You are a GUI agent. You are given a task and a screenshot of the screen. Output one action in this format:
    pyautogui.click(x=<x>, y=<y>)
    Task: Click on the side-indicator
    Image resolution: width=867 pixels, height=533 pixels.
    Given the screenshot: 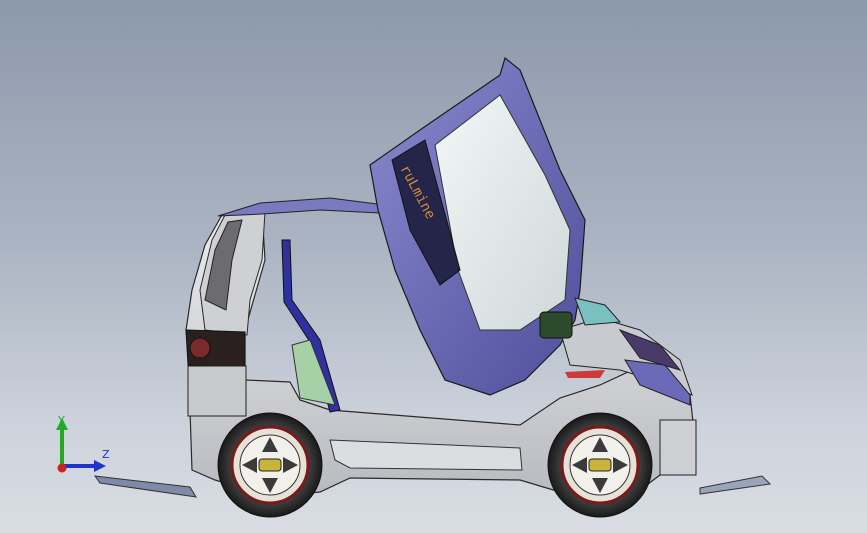 What is the action you would take?
    pyautogui.click(x=585, y=374)
    